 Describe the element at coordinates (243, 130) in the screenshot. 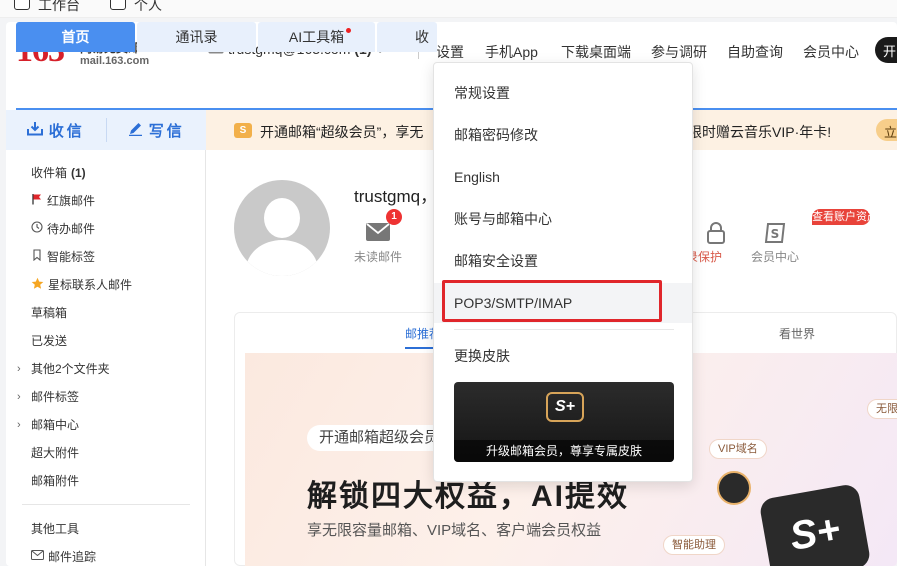

I see `super-member-icon: S` at that location.